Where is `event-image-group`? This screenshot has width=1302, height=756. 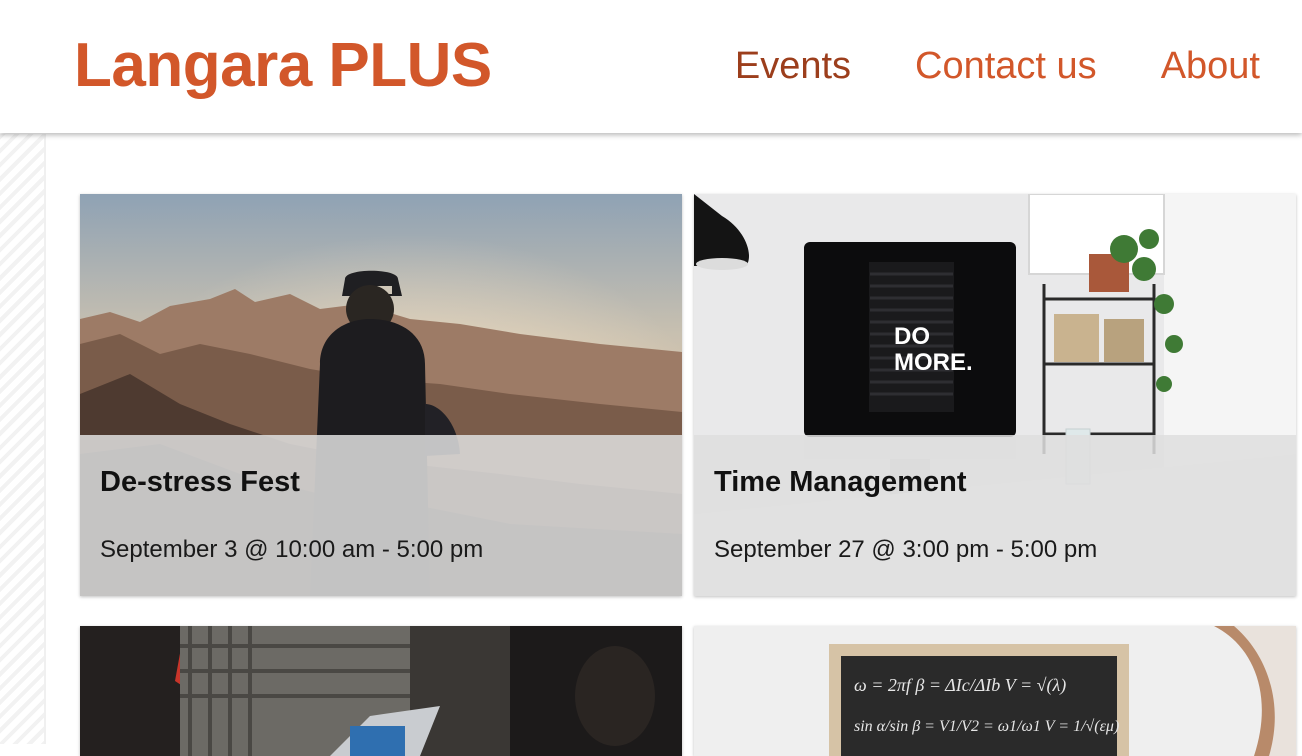
event-image-group is located at coordinates (381, 691).